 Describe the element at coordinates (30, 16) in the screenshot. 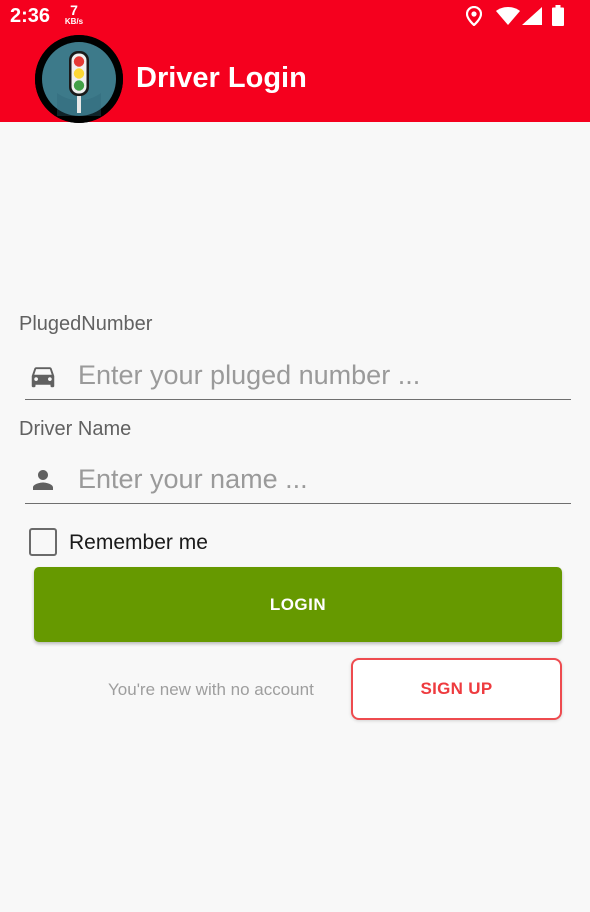

I see `status-time: 2:36` at that location.